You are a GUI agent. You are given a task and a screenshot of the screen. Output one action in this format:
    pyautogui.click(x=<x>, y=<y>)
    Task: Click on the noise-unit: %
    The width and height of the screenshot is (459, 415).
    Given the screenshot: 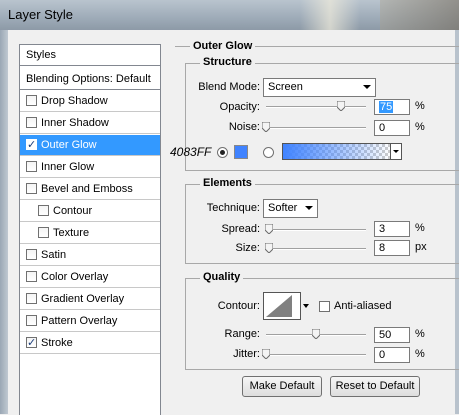 What is the action you would take?
    pyautogui.click(x=420, y=127)
    